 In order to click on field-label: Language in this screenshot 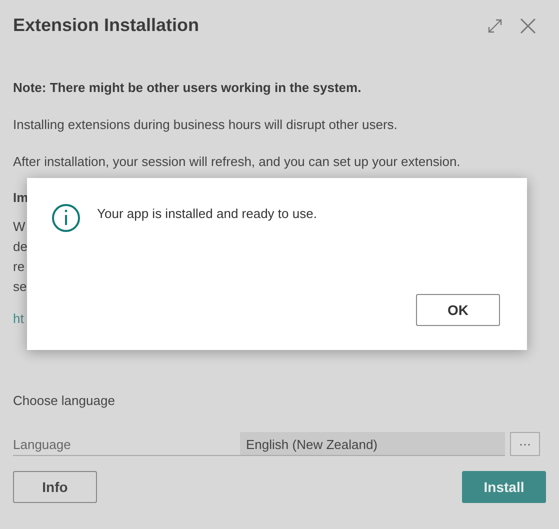, I will do `click(126, 446)`.